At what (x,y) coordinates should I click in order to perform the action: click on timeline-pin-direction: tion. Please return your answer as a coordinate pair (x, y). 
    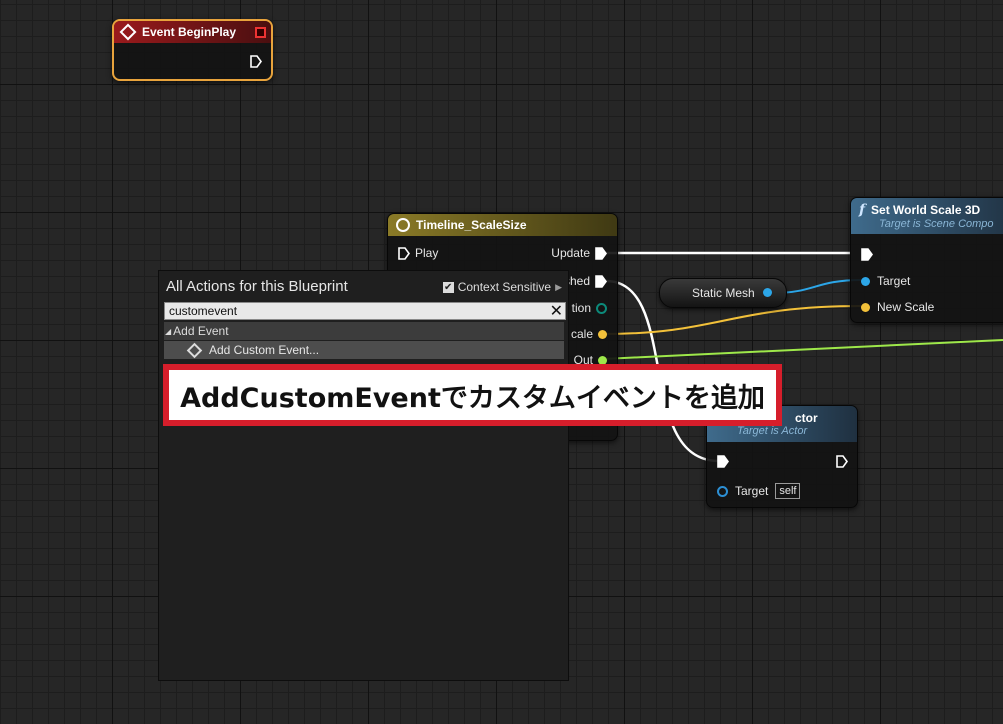
    Looking at the image, I should click on (589, 308).